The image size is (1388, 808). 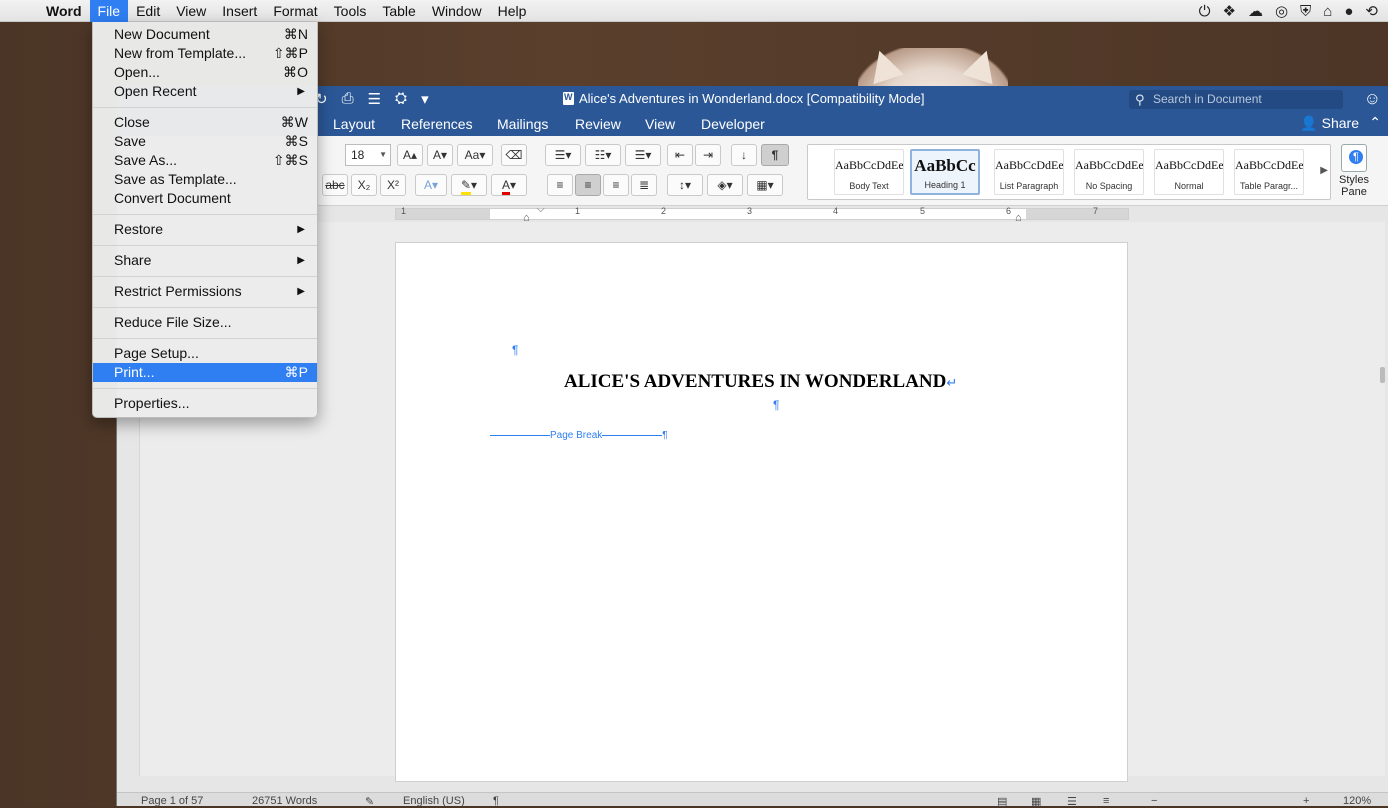 What do you see at coordinates (425, 99) in the screenshot?
I see `customize-toolbar-icon: ▾` at bounding box center [425, 99].